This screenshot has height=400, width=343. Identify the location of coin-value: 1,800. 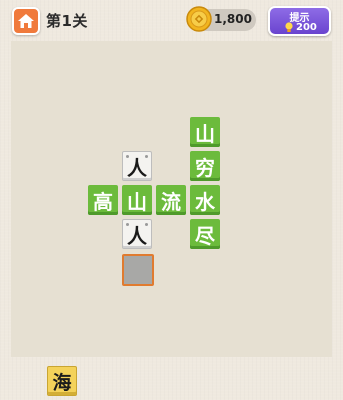
(233, 19).